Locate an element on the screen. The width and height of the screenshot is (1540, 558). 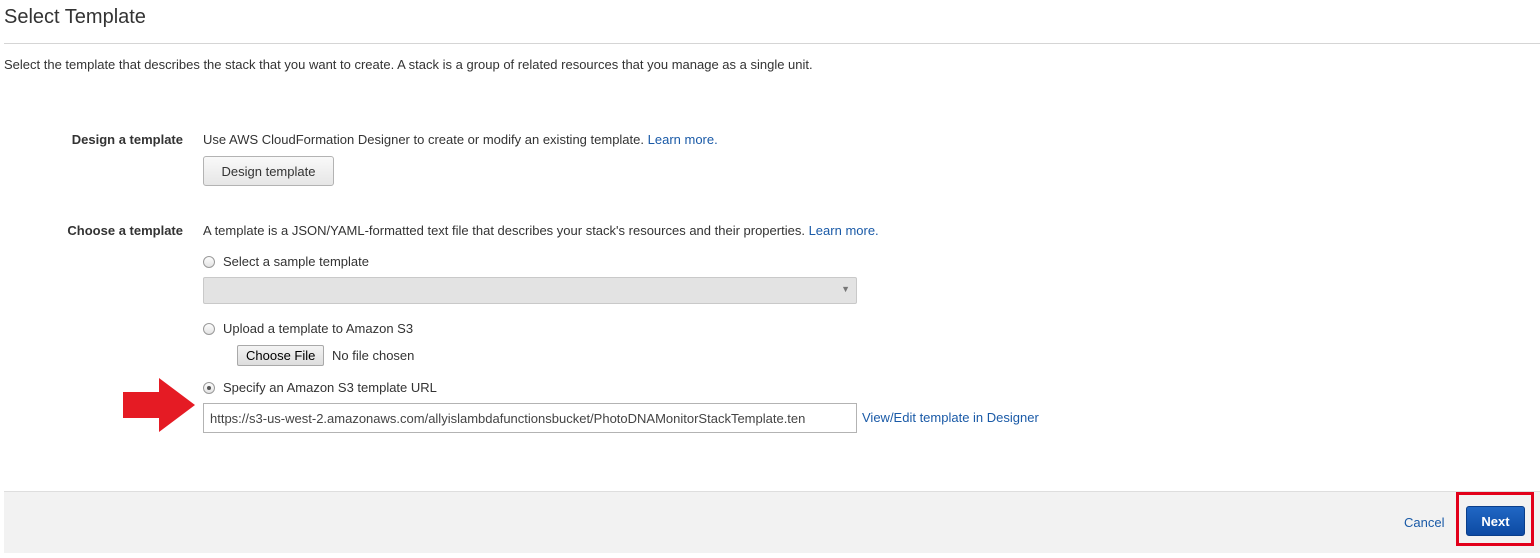
upload-template-label: Upload a template to Amazon S3 is located at coordinates (318, 328).